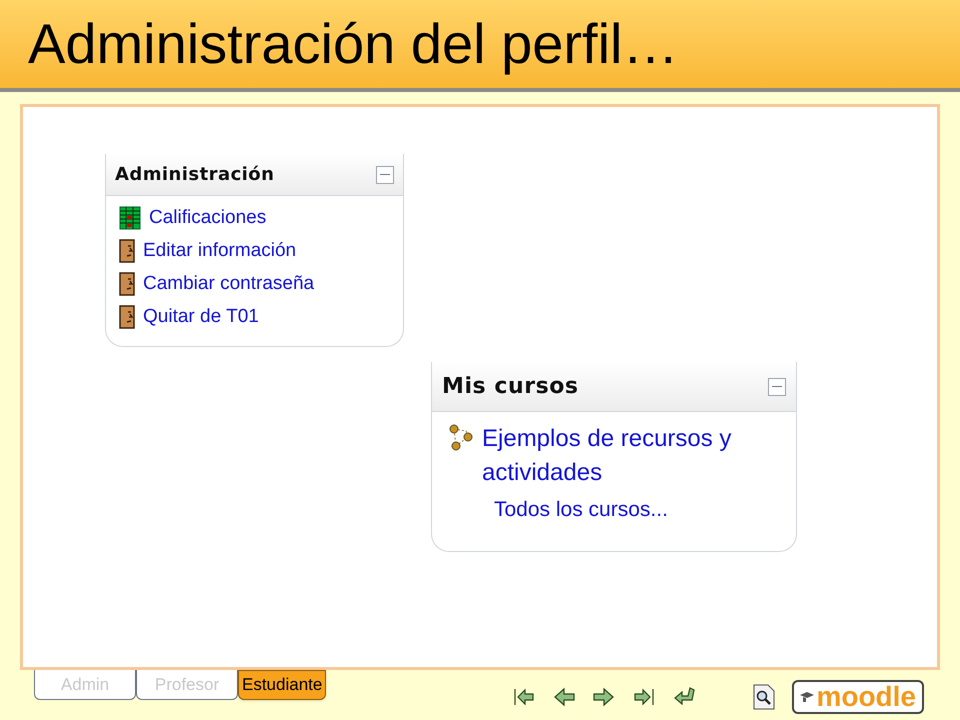 The image size is (960, 720). I want to click on spreadsheet-icon, so click(130, 218).